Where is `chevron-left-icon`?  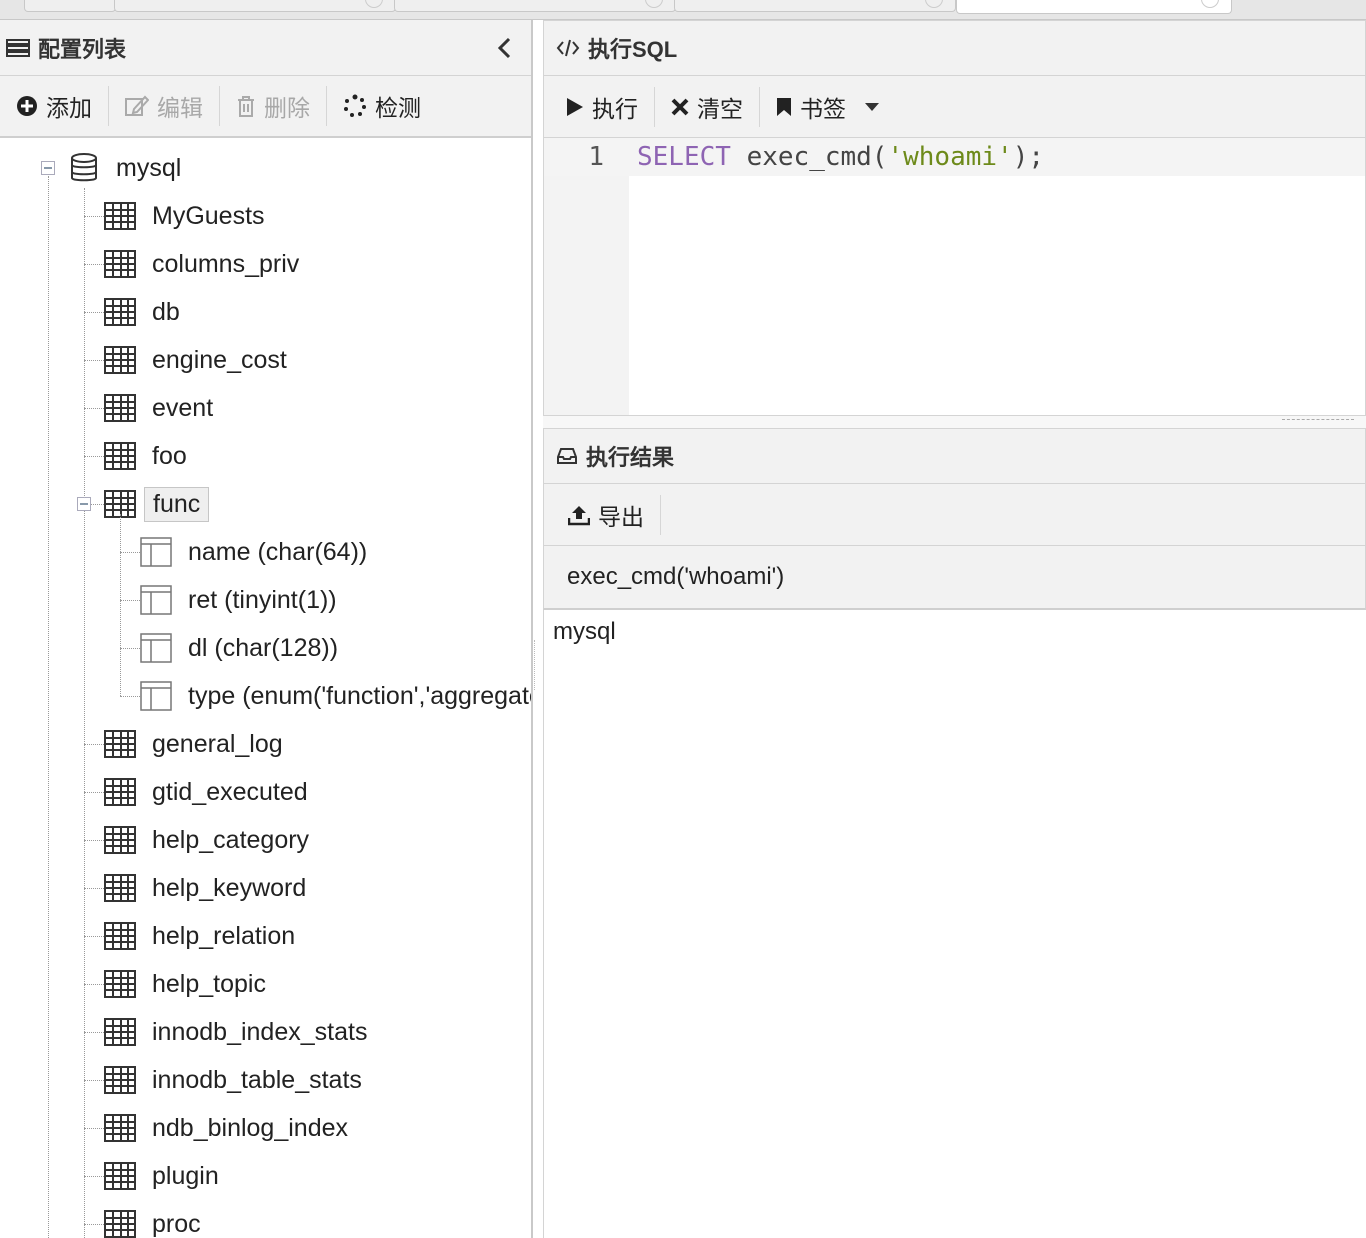
chevron-left-icon is located at coordinates (505, 48).